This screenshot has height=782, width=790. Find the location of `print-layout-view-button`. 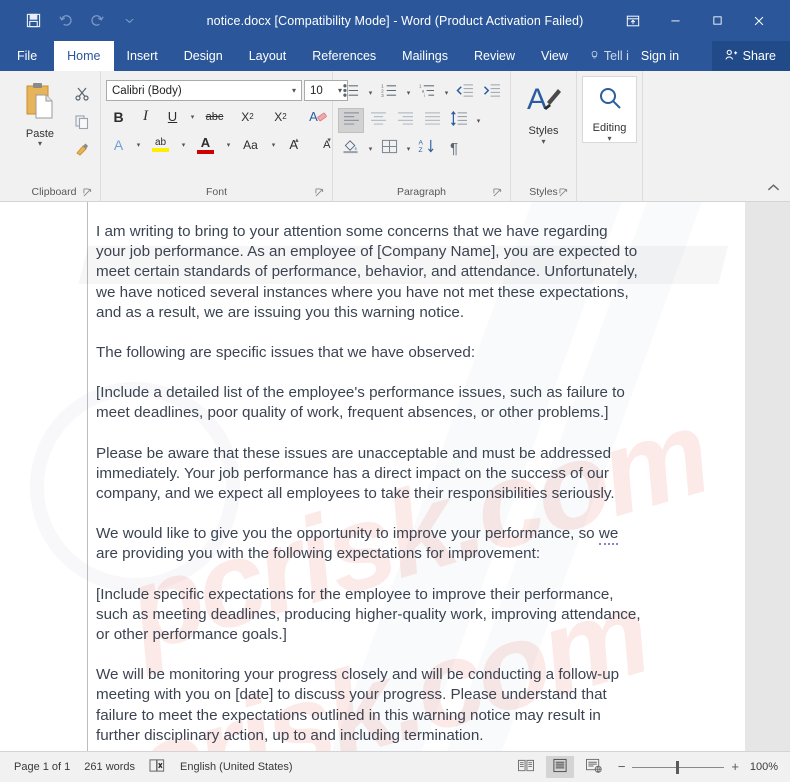

print-layout-view-button is located at coordinates (559, 767).